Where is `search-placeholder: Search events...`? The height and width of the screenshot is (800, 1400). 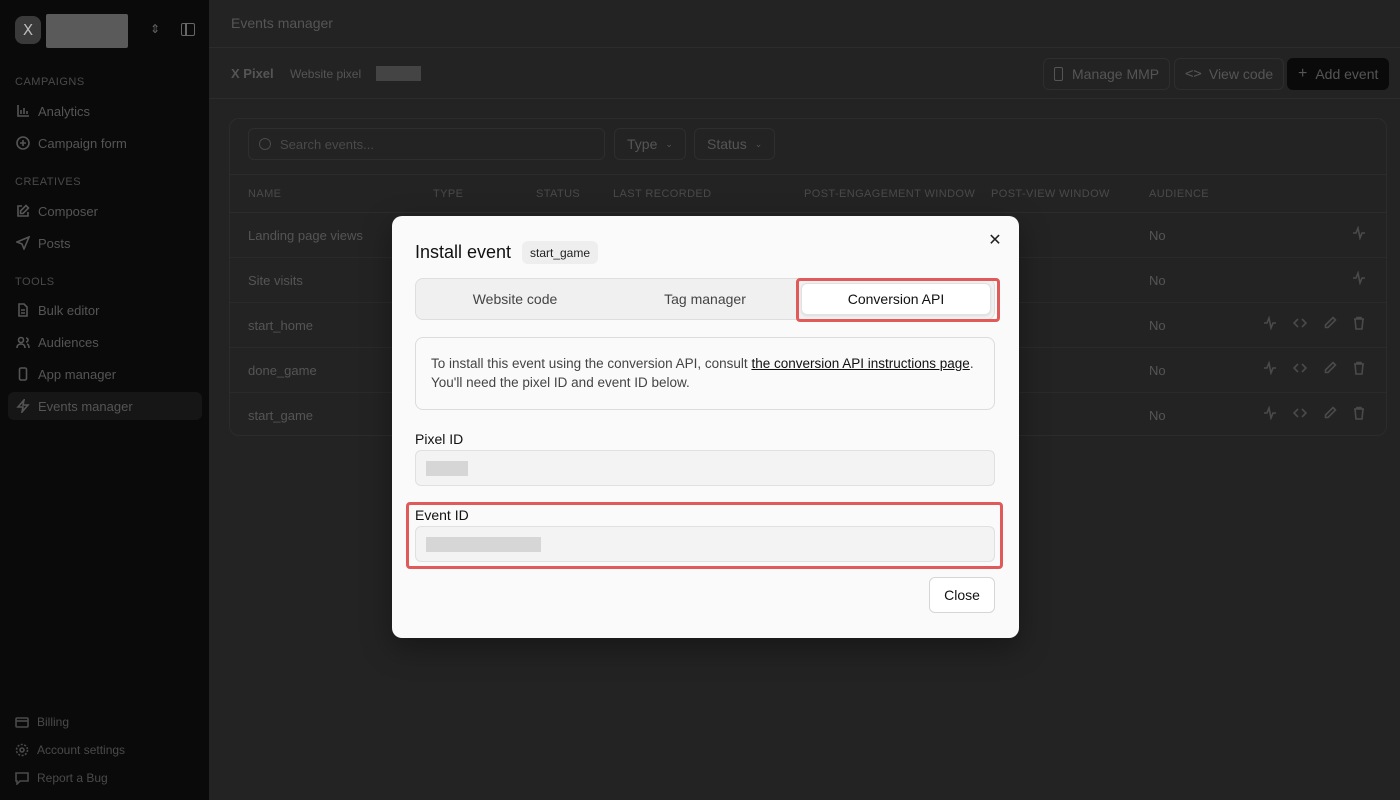 search-placeholder: Search events... is located at coordinates (327, 144).